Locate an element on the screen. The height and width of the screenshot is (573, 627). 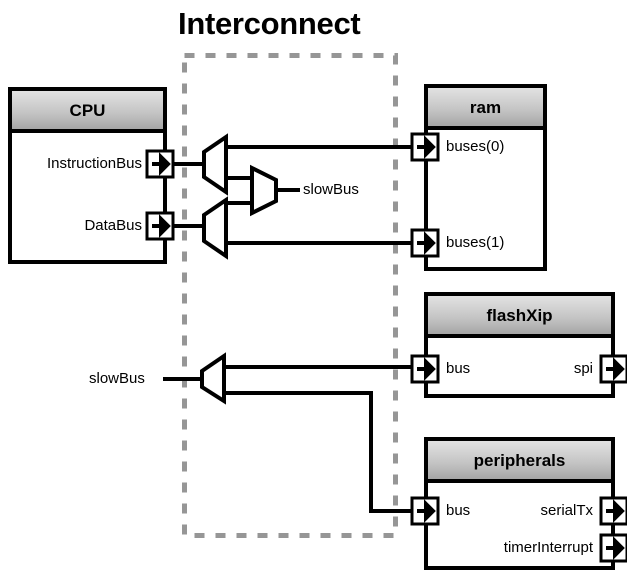
port-label-flashxip-spi: spi is located at coordinates (583, 368).